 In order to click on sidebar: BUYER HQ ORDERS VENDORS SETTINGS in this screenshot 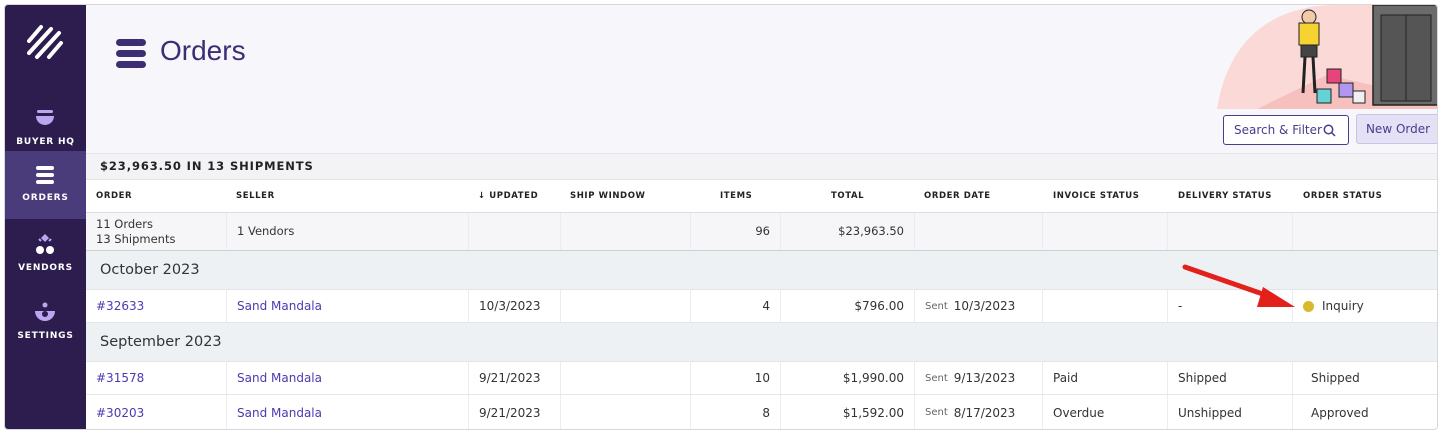, I will do `click(45, 217)`.